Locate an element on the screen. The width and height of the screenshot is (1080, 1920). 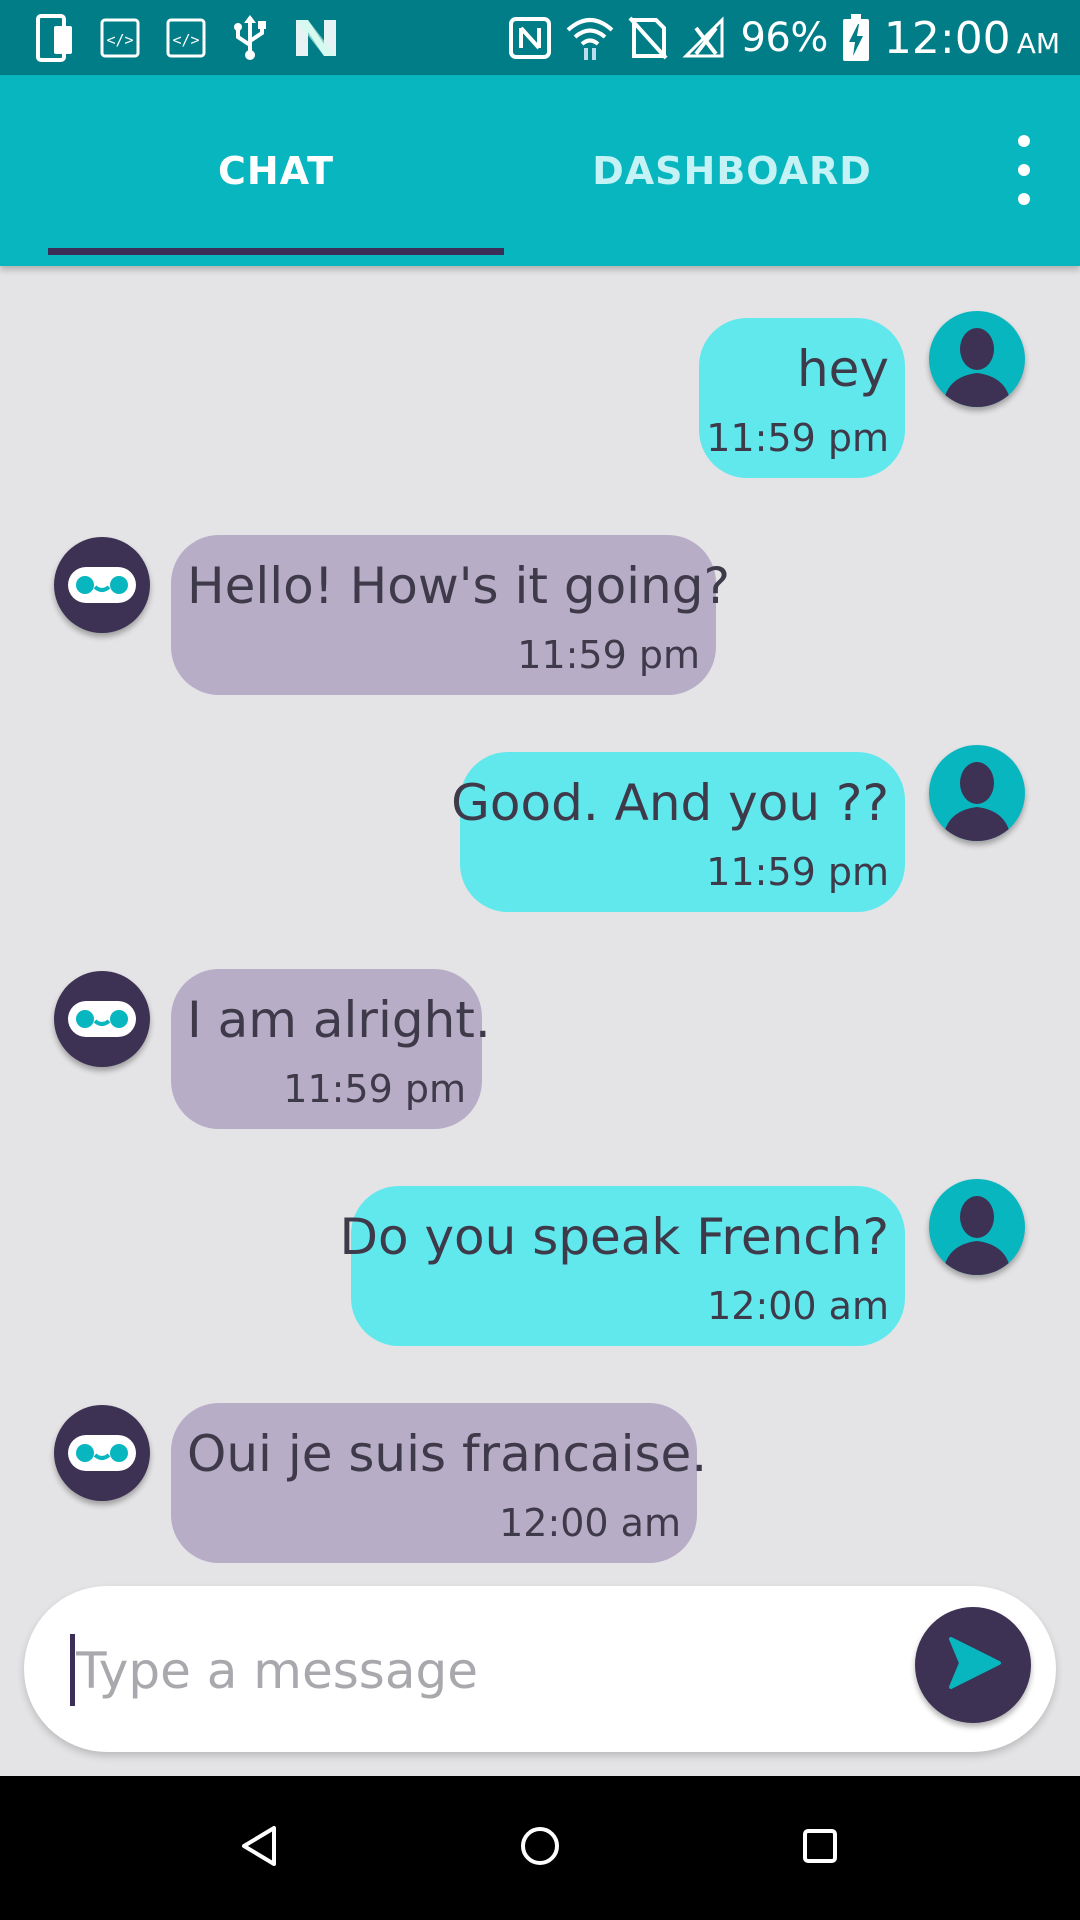
status-bar: </> </> 96% 12:00 AM is located at coordinates (540, 37).